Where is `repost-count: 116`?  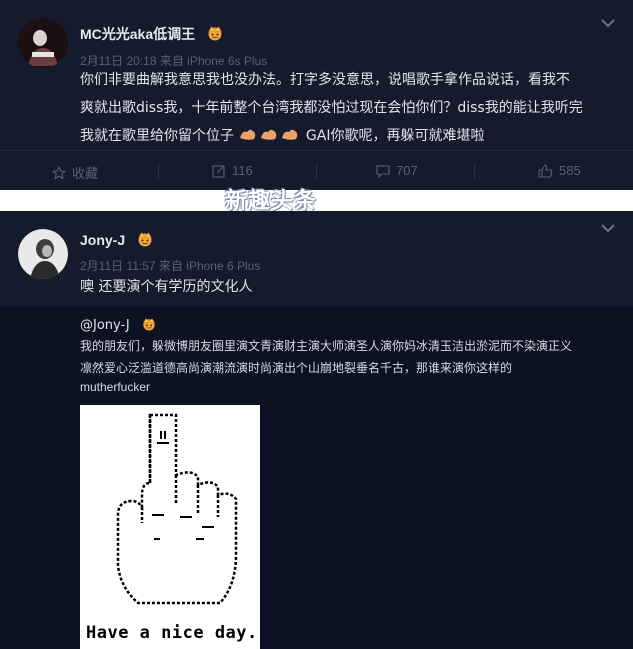 repost-count: 116 is located at coordinates (242, 170).